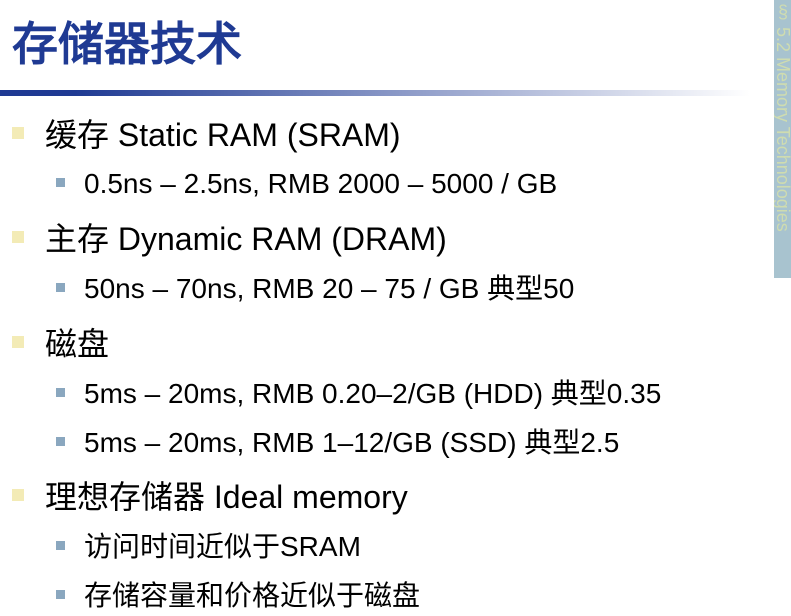  I want to click on bullet-item-sram: 缓存 Static RAM (SRAM), so click(206, 133).